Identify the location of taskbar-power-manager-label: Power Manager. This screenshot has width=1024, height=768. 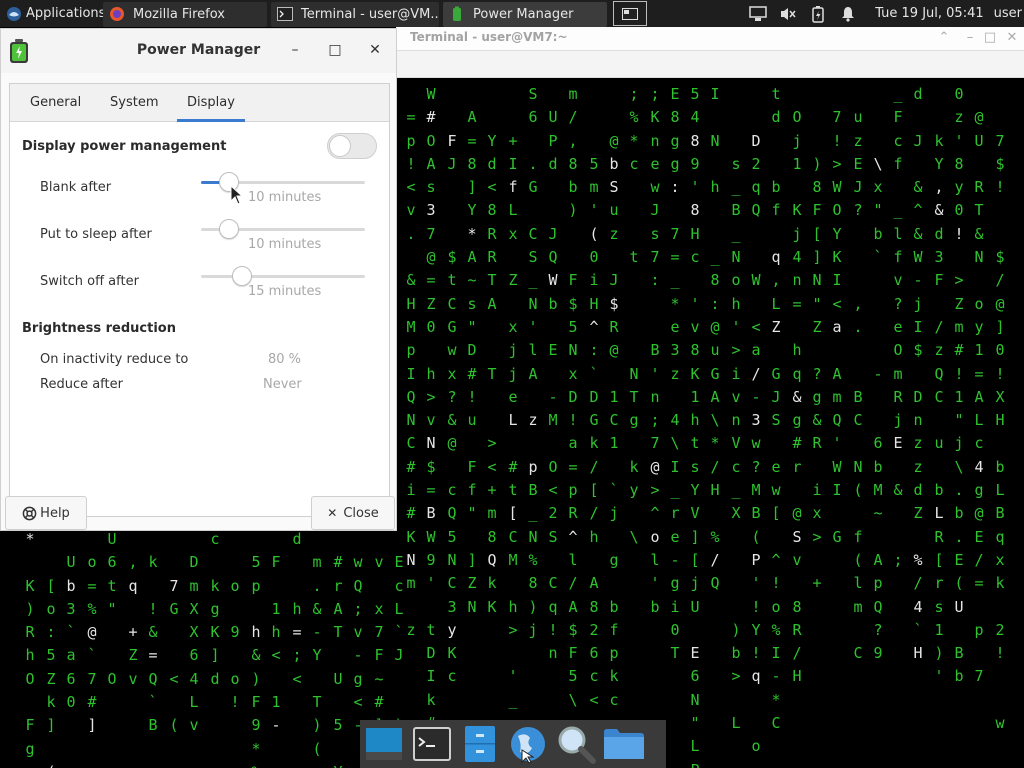
(523, 14).